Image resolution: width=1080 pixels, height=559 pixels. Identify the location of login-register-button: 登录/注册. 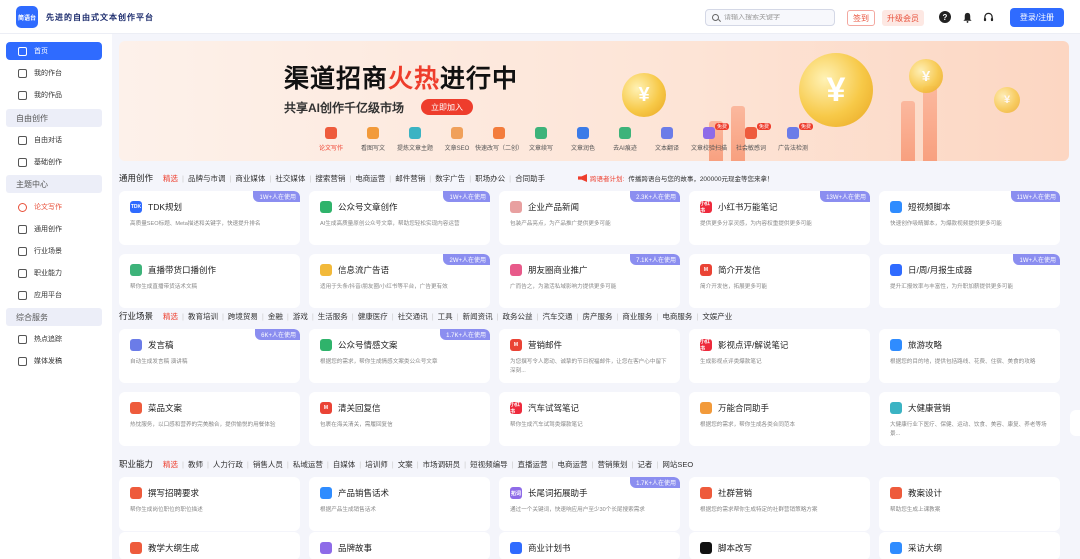
(1037, 17).